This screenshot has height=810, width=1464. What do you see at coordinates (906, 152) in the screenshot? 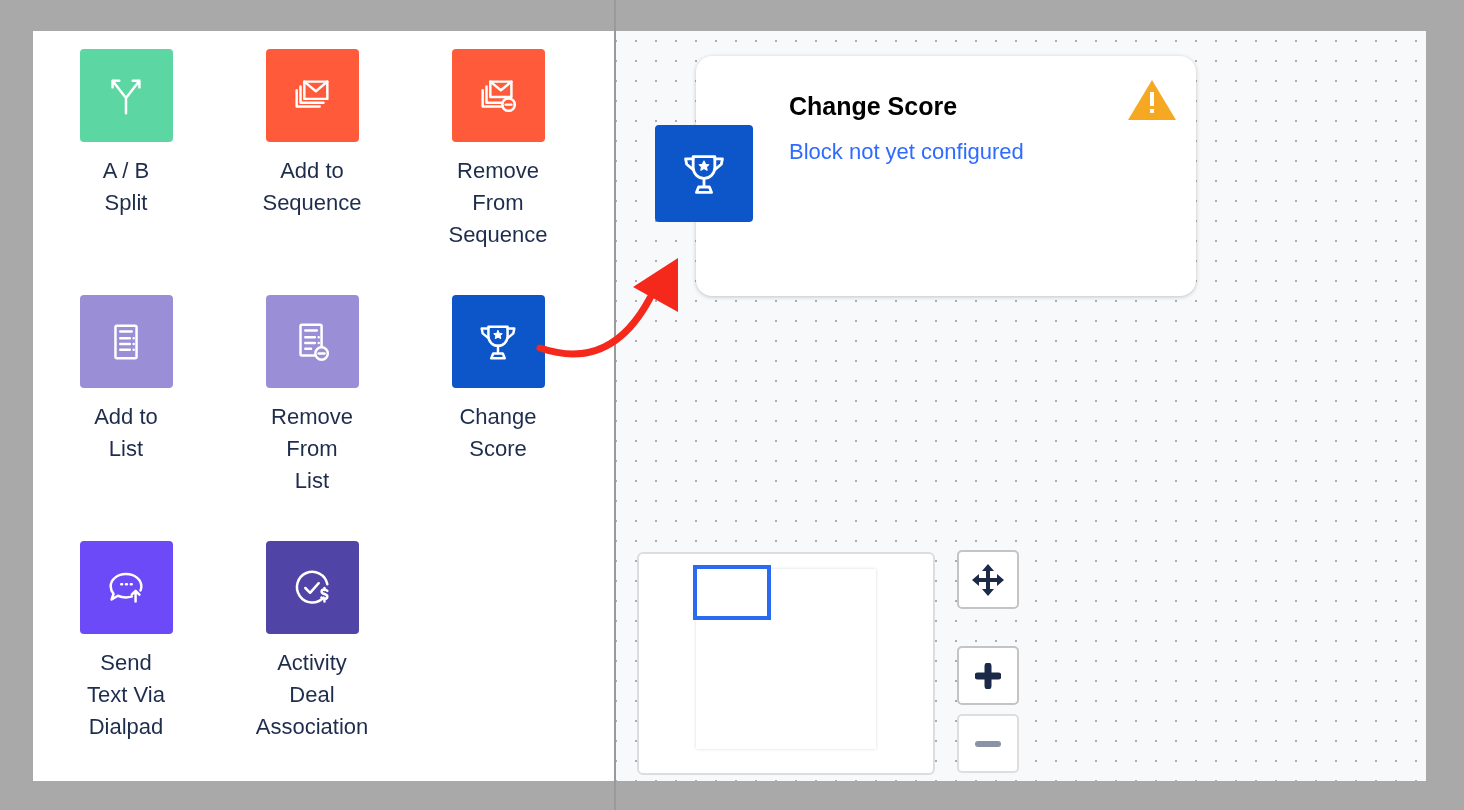
I see `node-status: Block not yet configured` at bounding box center [906, 152].